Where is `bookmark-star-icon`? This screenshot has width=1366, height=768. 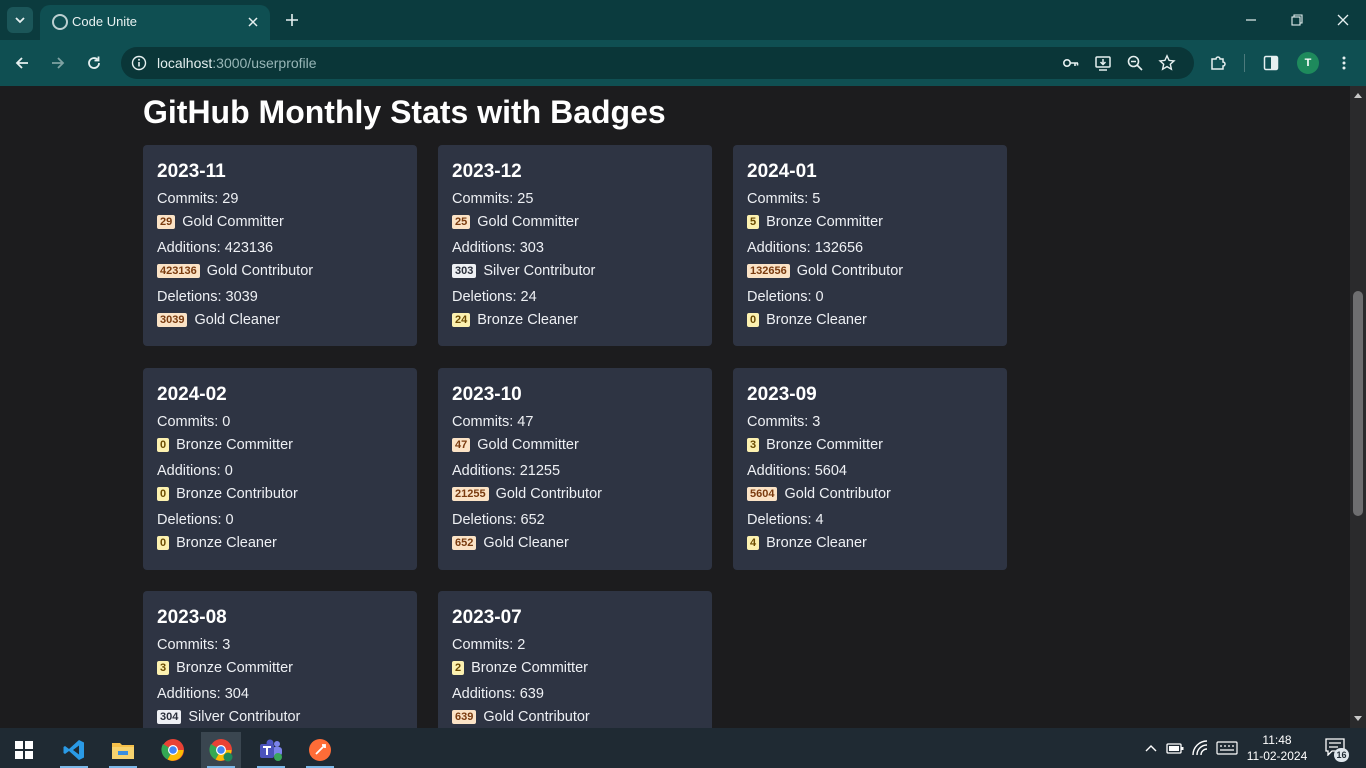
bookmark-star-icon is located at coordinates (1167, 63).